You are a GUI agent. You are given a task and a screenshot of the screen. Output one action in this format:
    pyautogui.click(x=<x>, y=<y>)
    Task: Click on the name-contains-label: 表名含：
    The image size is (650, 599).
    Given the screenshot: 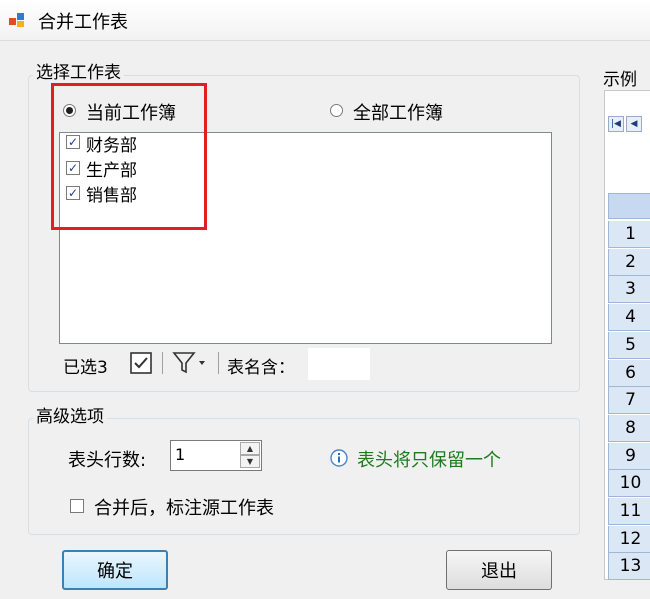 What is the action you would take?
    pyautogui.click(x=261, y=368)
    